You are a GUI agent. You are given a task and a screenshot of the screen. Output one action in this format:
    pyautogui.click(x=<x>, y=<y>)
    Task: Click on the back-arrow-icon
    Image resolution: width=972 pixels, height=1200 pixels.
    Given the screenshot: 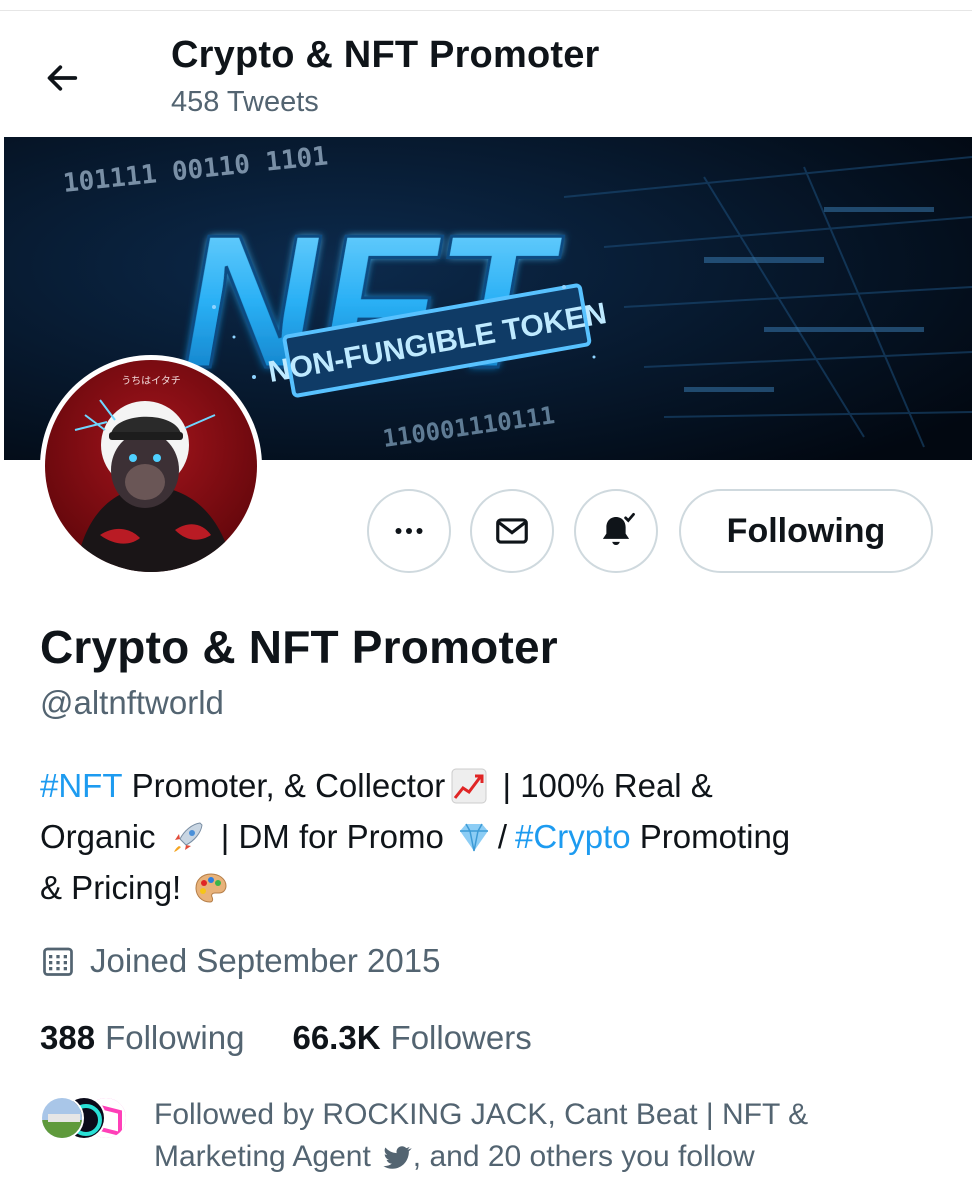 What is the action you would take?
    pyautogui.click(x=62, y=78)
    